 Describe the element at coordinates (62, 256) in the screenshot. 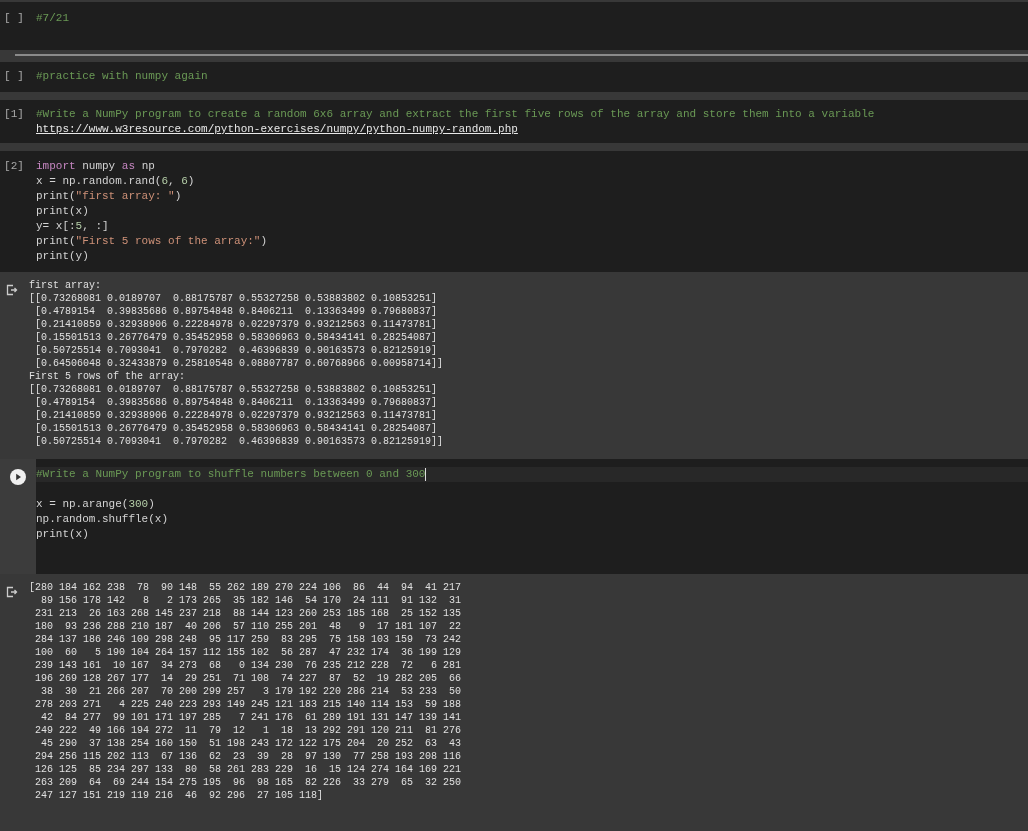

I see `code-line: print(y)` at that location.